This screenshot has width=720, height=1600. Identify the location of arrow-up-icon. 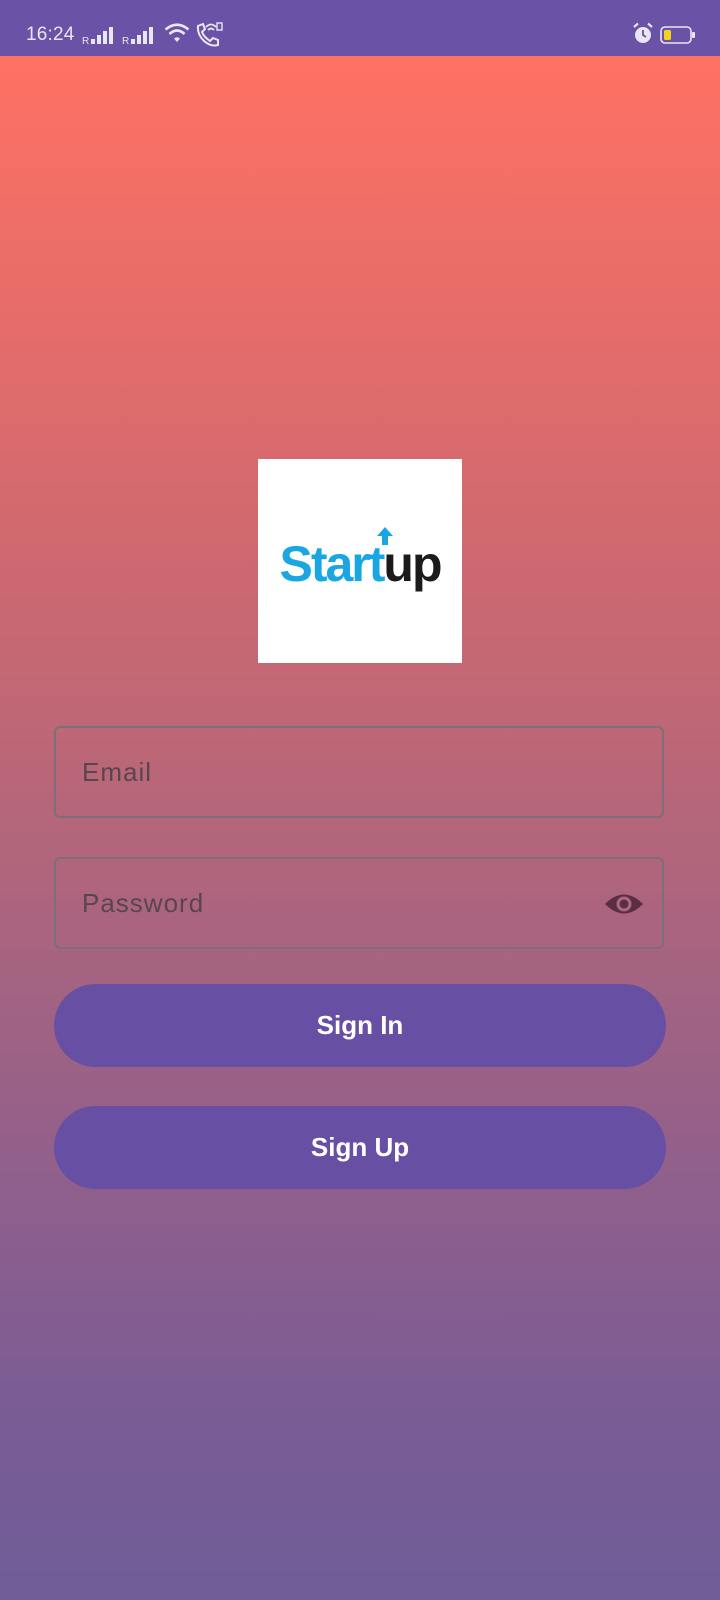
(385, 536).